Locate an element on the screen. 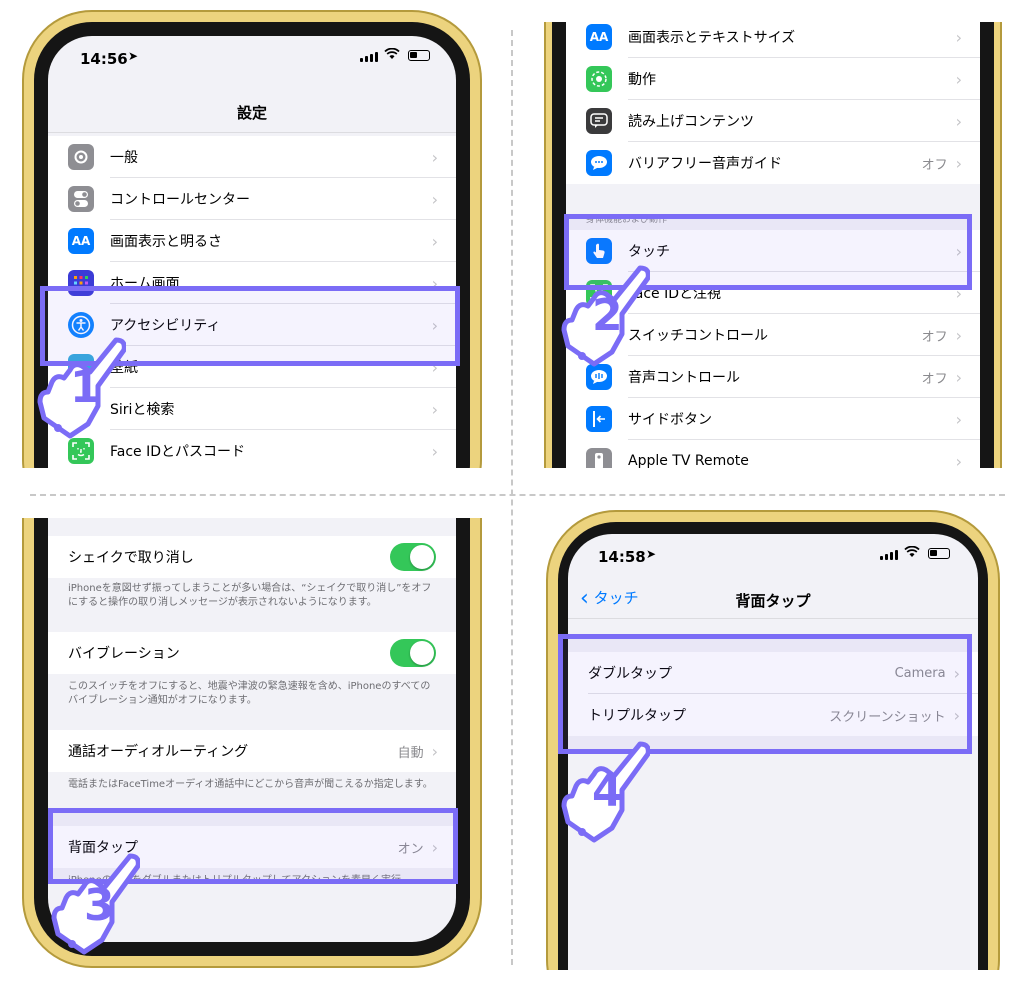  row-label: シェイクで取り消し is located at coordinates (131, 558).